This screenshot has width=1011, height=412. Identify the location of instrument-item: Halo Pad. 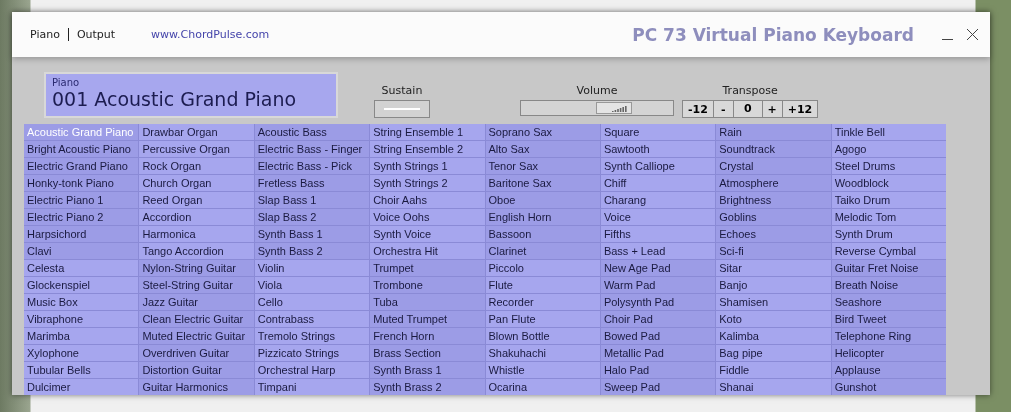
(658, 370).